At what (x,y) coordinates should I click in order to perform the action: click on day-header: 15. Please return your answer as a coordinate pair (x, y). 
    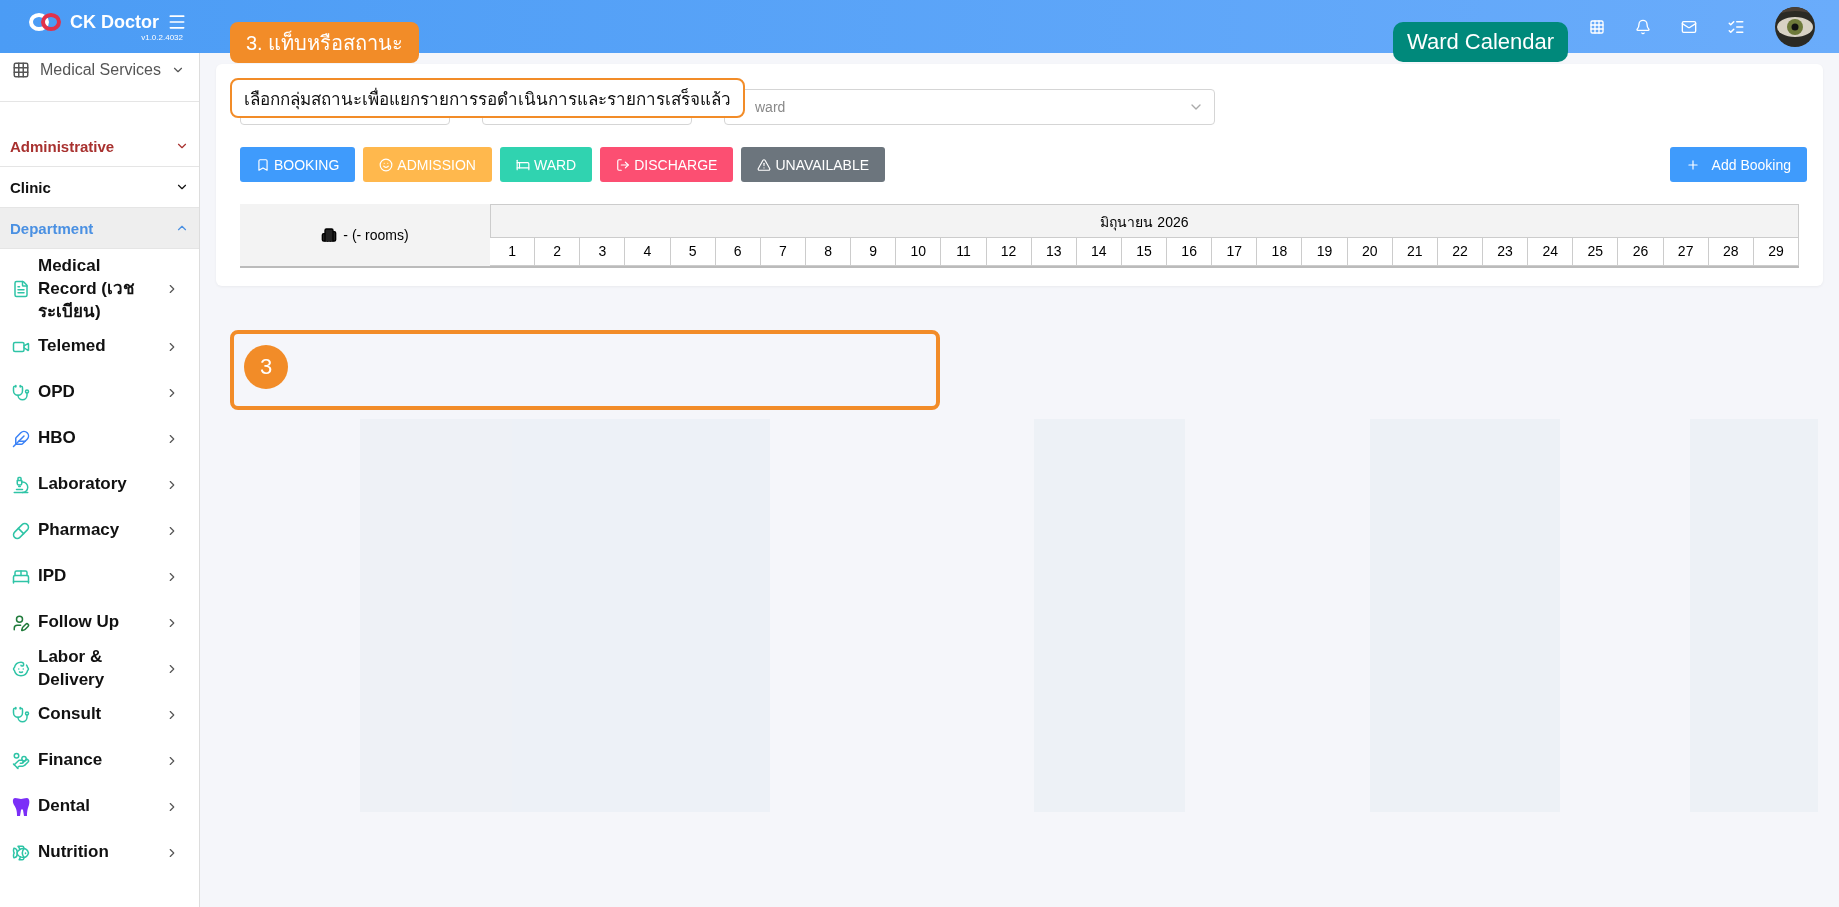
    Looking at the image, I should click on (1144, 252).